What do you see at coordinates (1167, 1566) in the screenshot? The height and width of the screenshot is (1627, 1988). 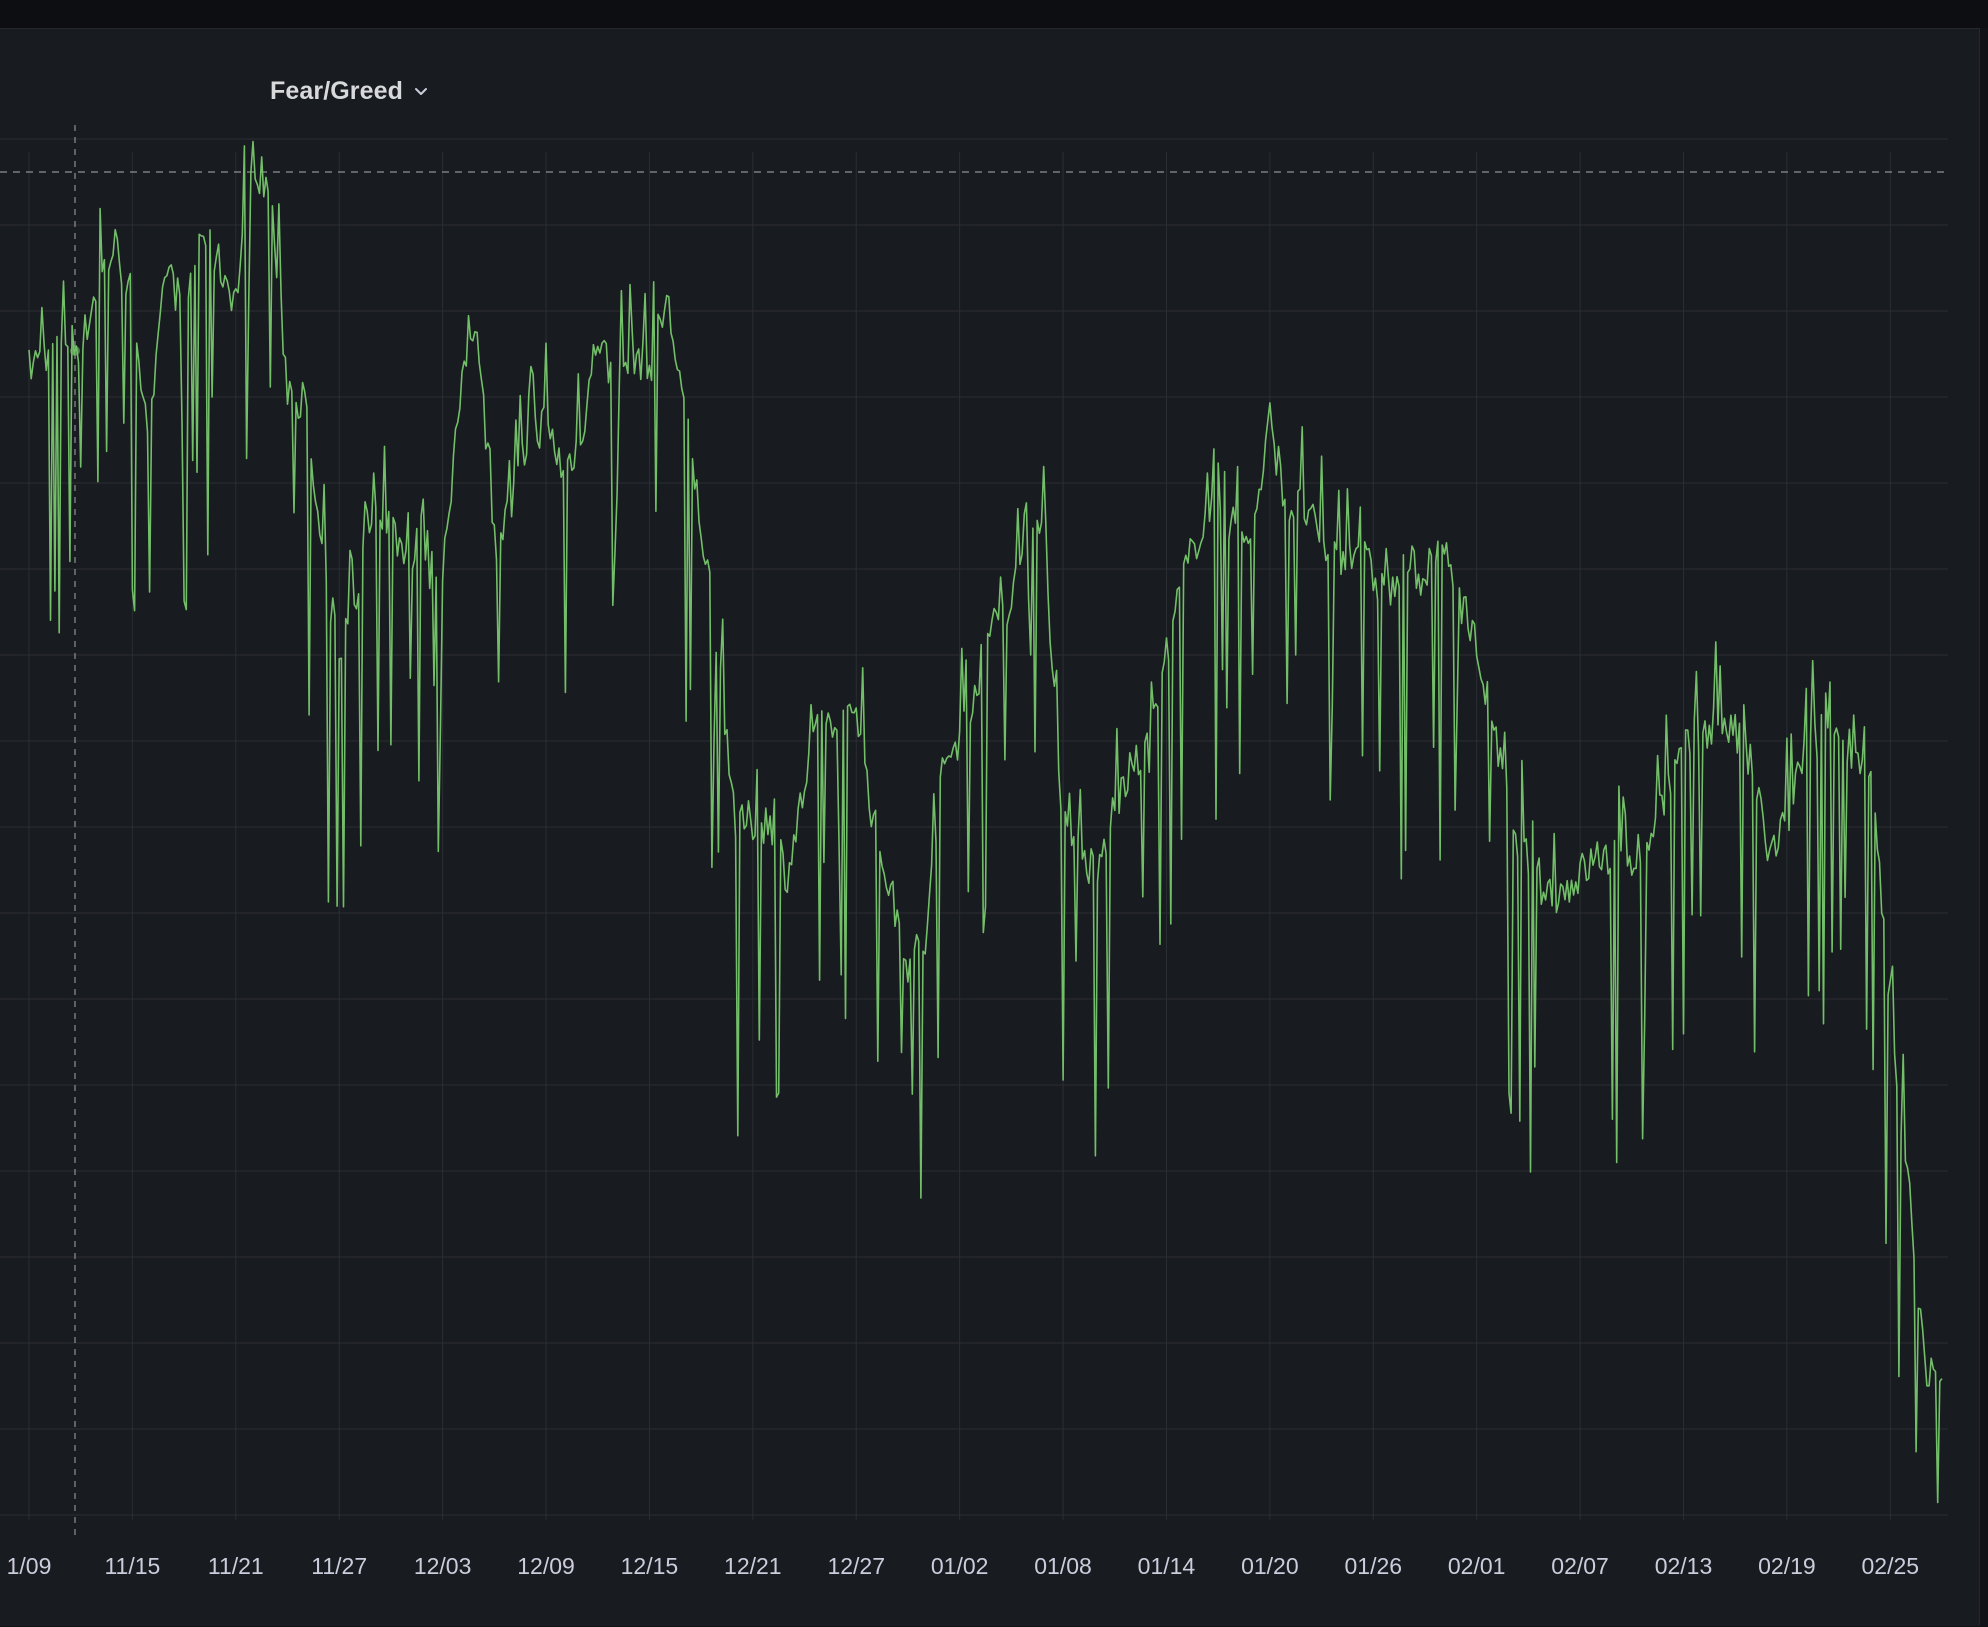 I see `x-tick-label: 01/14` at bounding box center [1167, 1566].